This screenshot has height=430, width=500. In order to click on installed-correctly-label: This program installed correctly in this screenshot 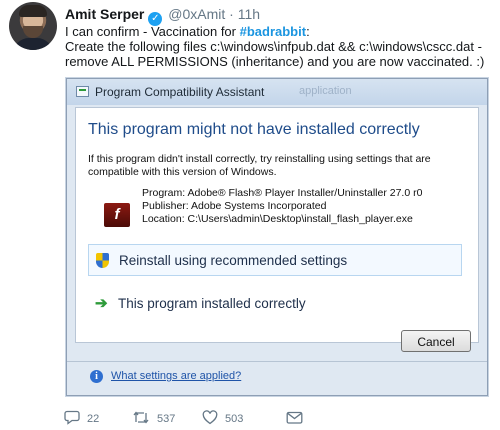, I will do `click(212, 303)`.